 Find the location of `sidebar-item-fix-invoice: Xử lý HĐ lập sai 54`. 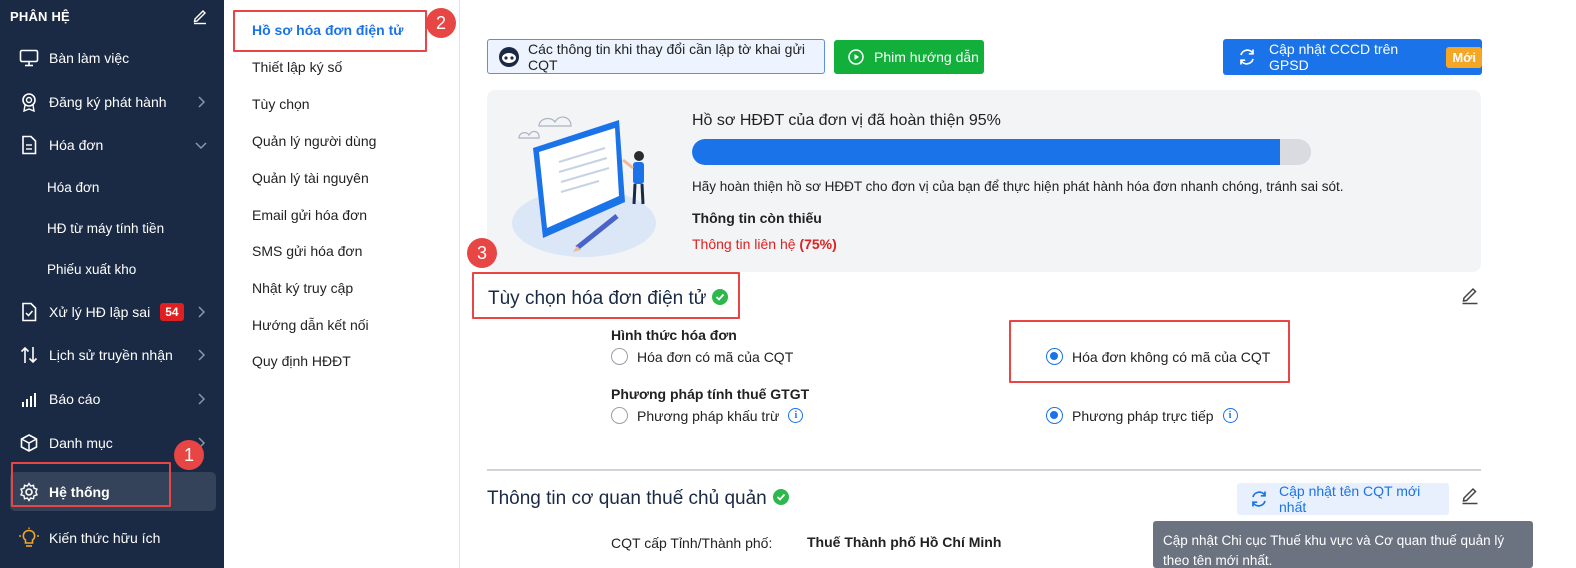

sidebar-item-fix-invoice: Xử lý HĐ lập sai 54 is located at coordinates (113, 312).